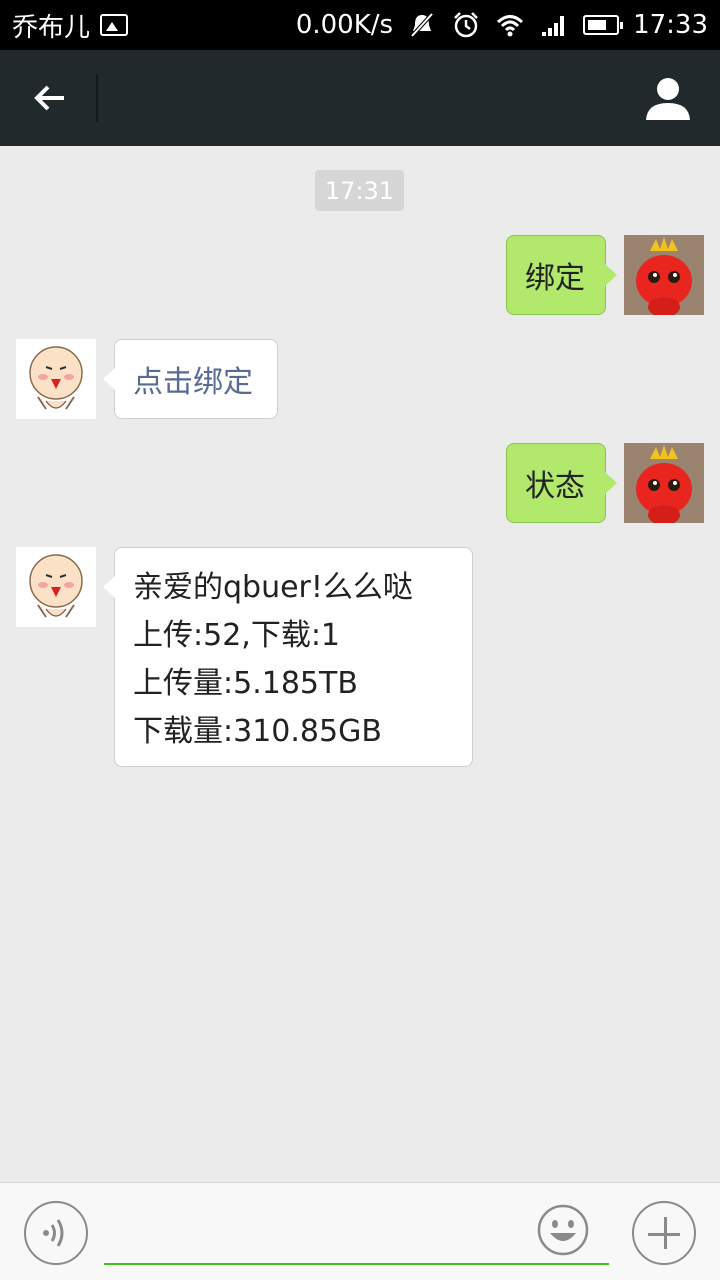 The height and width of the screenshot is (1280, 720). I want to click on back-button, so click(50, 98).